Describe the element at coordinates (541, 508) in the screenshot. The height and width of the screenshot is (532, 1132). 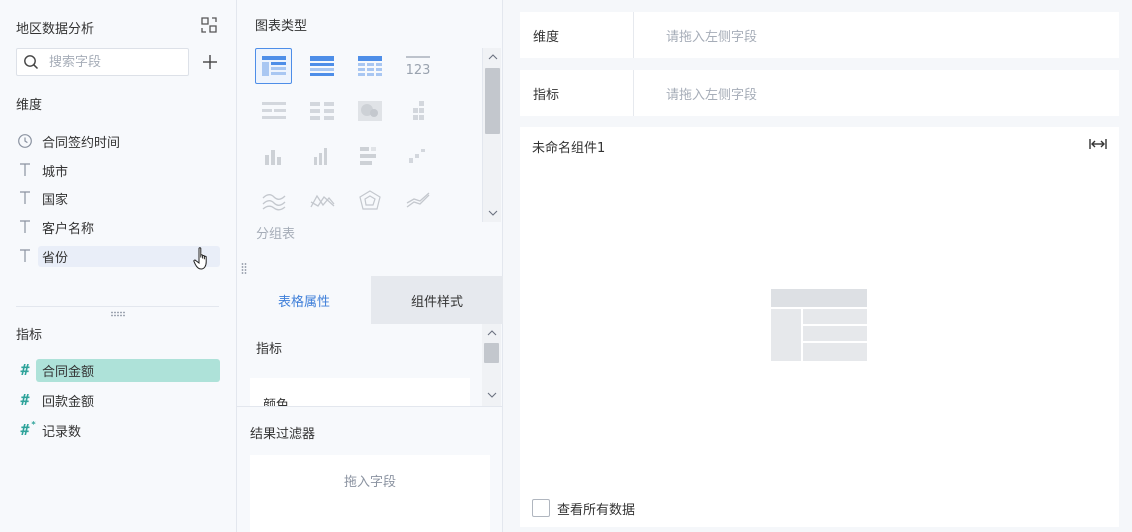
I see `checkbox-box` at that location.